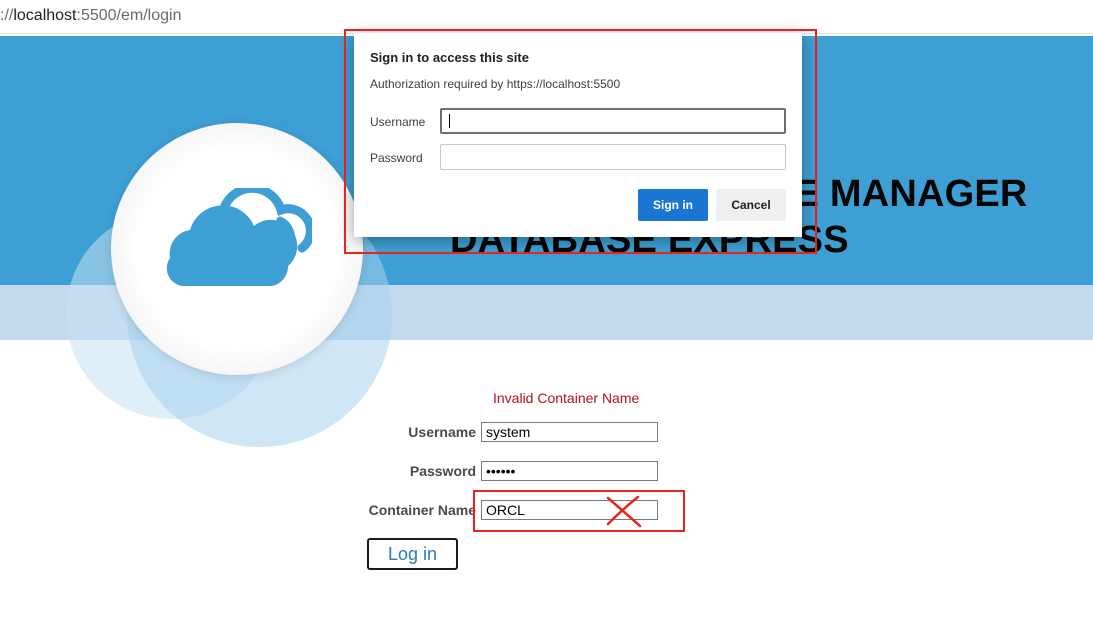 This screenshot has height=643, width=1093. I want to click on username-input, so click(569, 432).